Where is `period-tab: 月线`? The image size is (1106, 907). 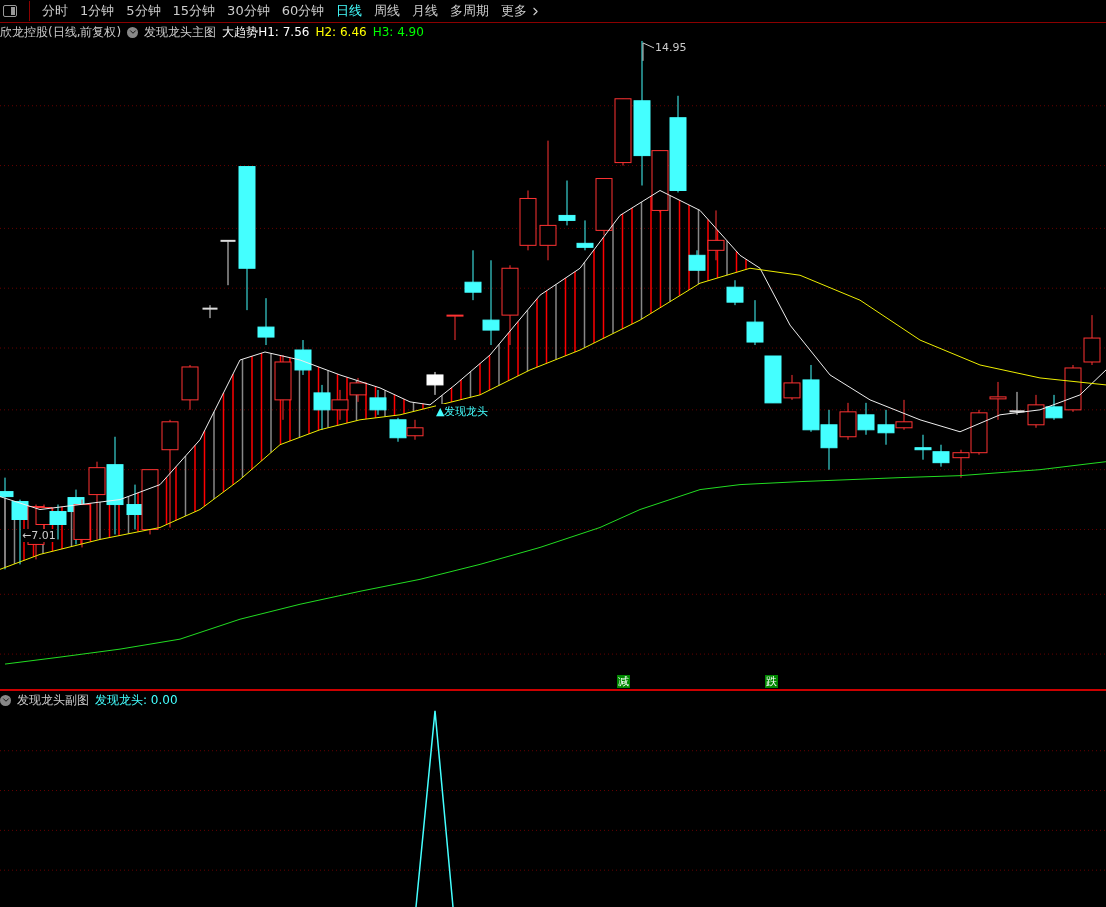
period-tab: 月线 is located at coordinates (425, 11).